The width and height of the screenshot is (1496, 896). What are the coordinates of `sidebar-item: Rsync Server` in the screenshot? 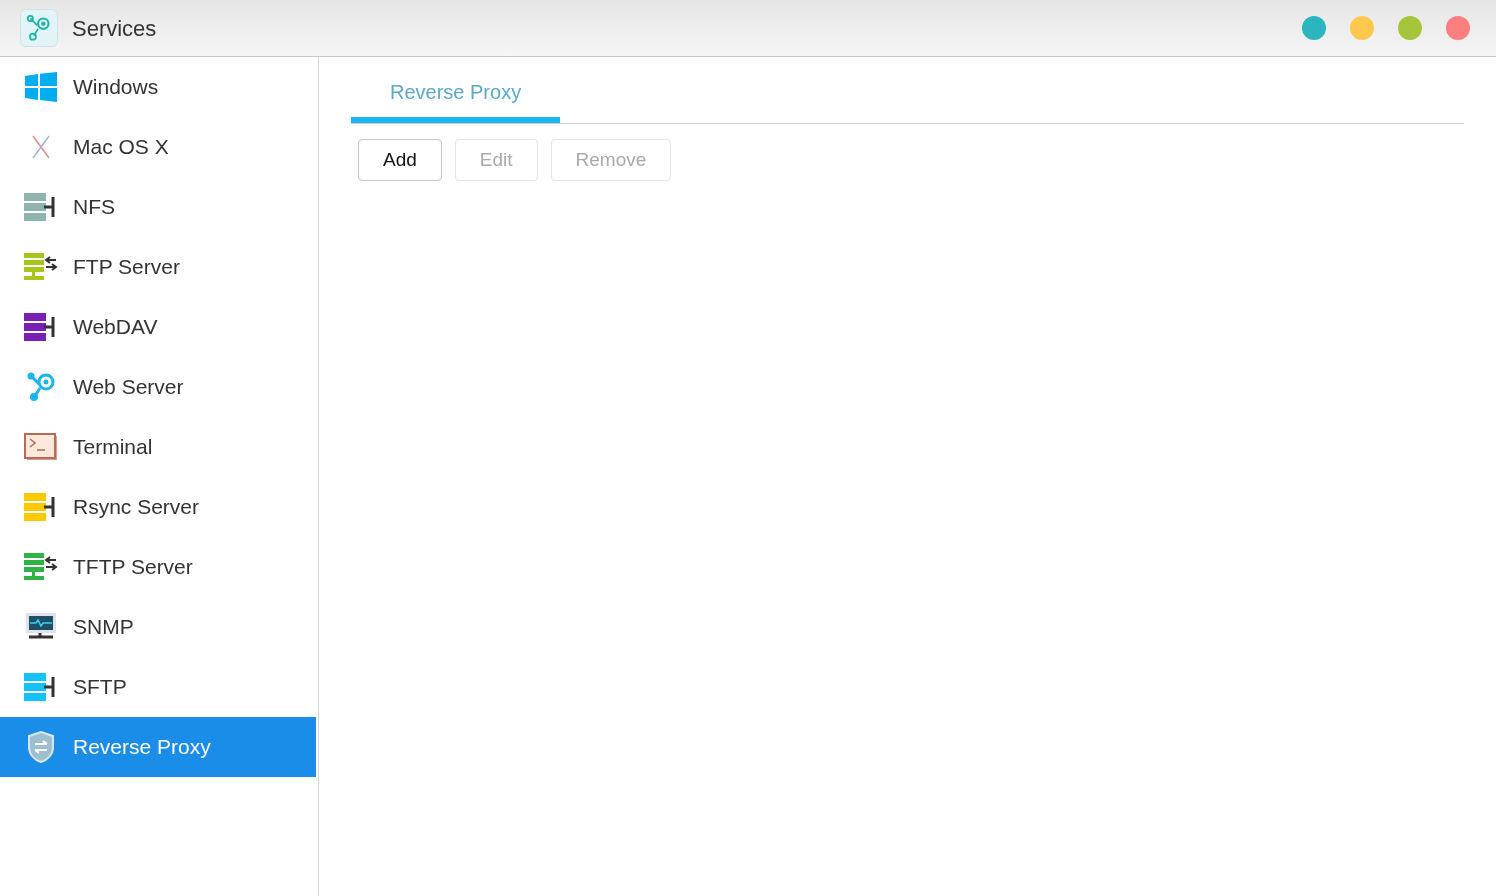 It's located at (158, 507).